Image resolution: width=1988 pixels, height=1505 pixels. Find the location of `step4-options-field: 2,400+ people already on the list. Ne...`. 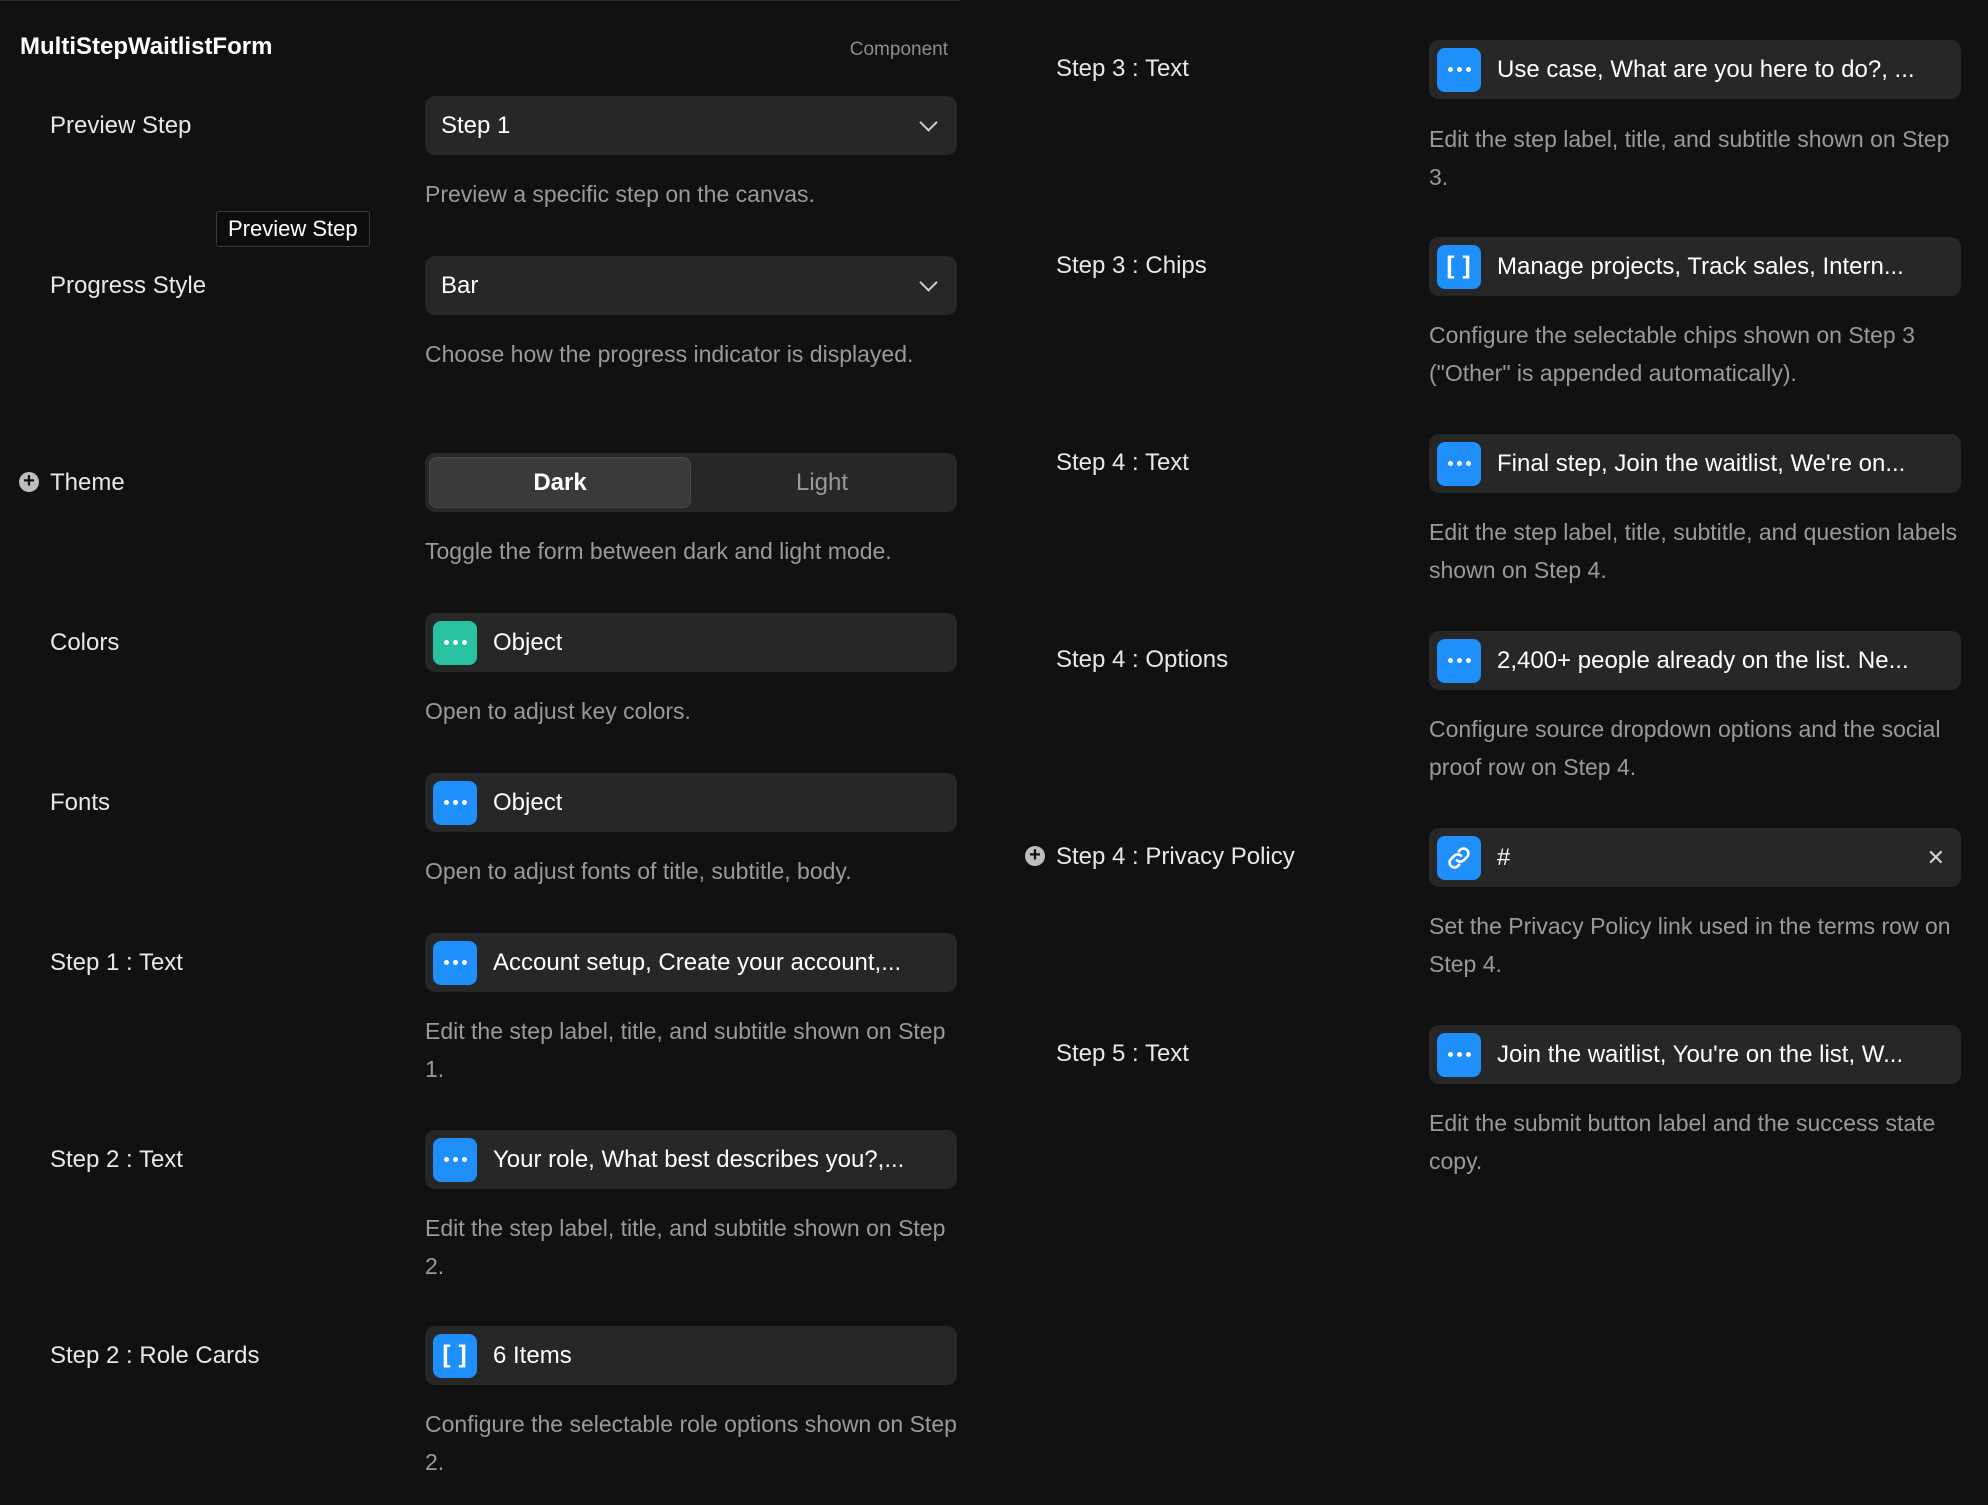

step4-options-field: 2,400+ people already on the list. Ne... is located at coordinates (1695, 660).